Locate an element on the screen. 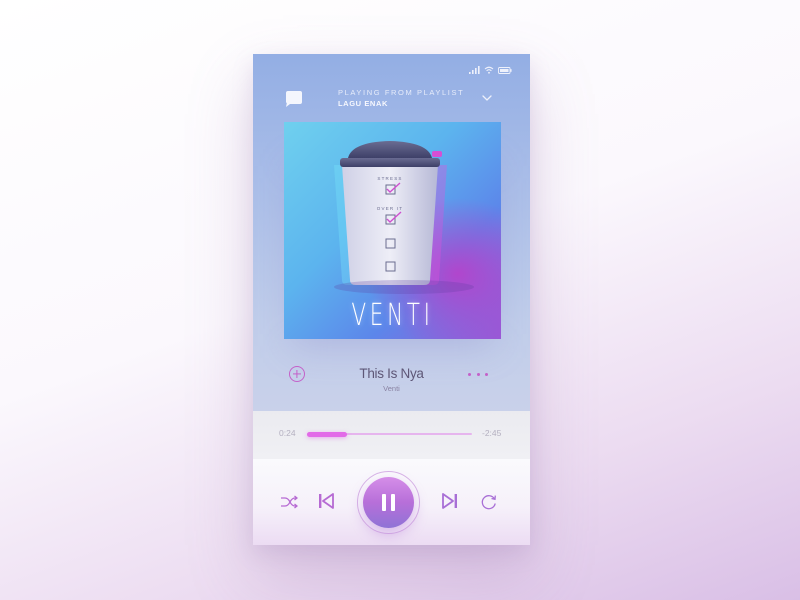 The width and height of the screenshot is (800, 600). album-title-text: VENTI is located at coordinates (392, 315).